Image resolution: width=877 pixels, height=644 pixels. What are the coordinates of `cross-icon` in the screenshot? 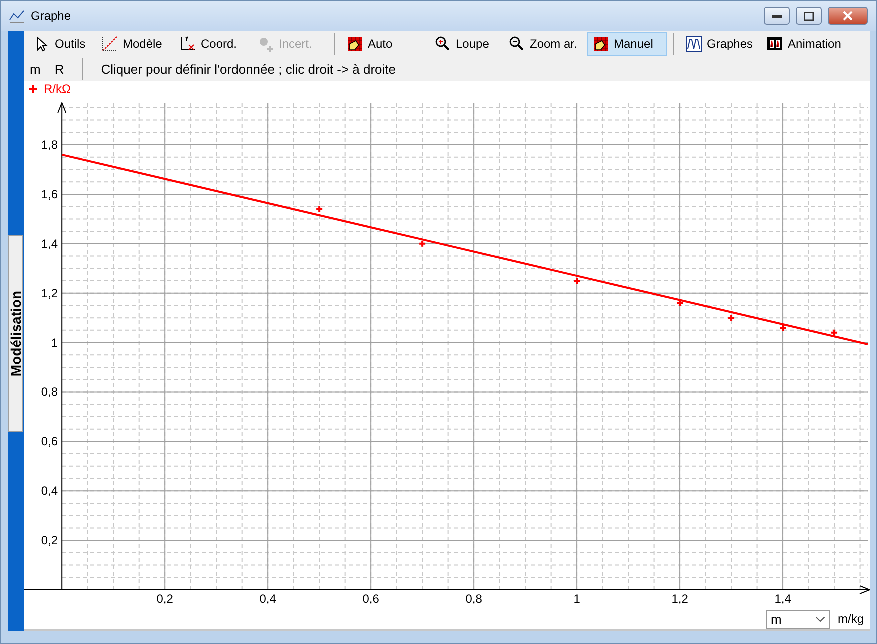 It's located at (33, 89).